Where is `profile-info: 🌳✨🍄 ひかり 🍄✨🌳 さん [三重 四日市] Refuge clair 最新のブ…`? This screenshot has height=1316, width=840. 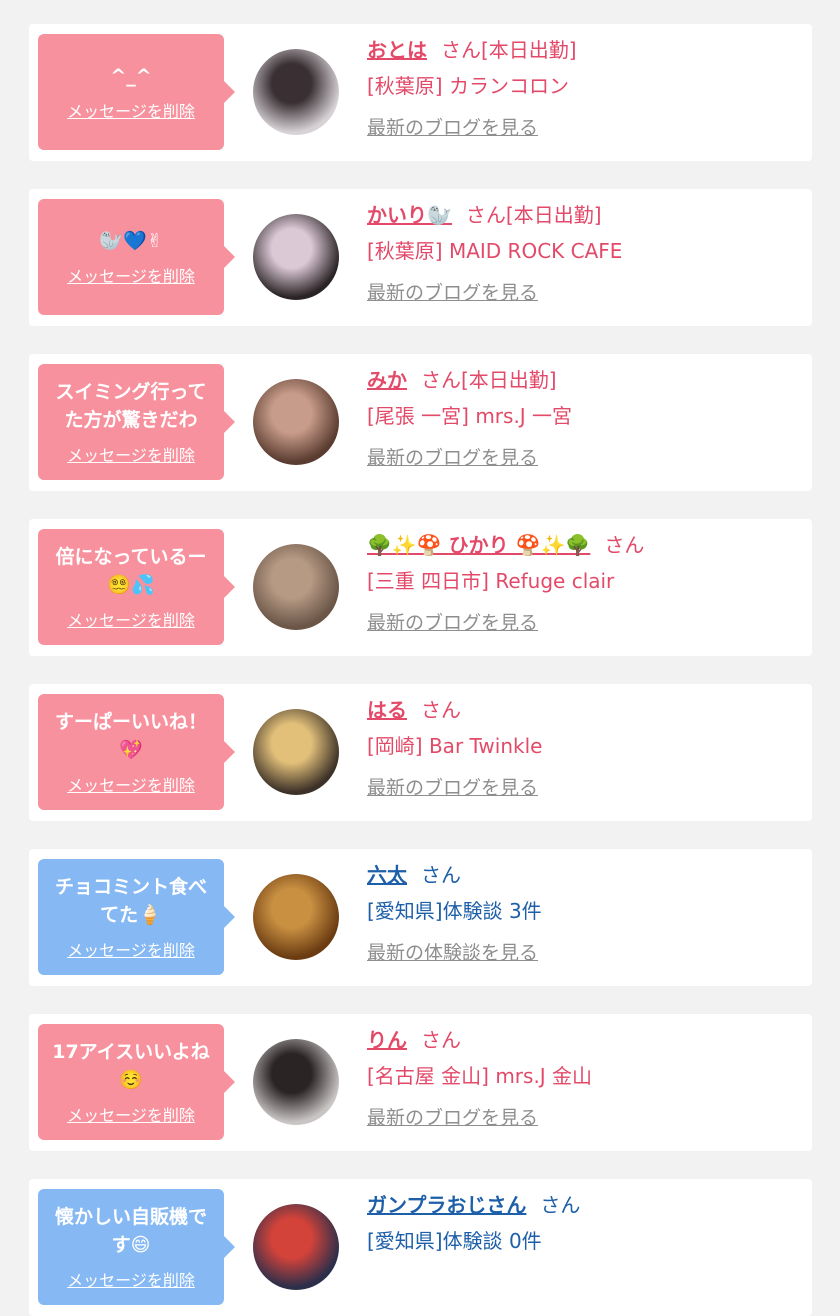 profile-info: 🌳✨🍄 ひかり 🍄✨🌳 さん [三重 四日市] Refuge clair 最新のブ… is located at coordinates (583, 584).